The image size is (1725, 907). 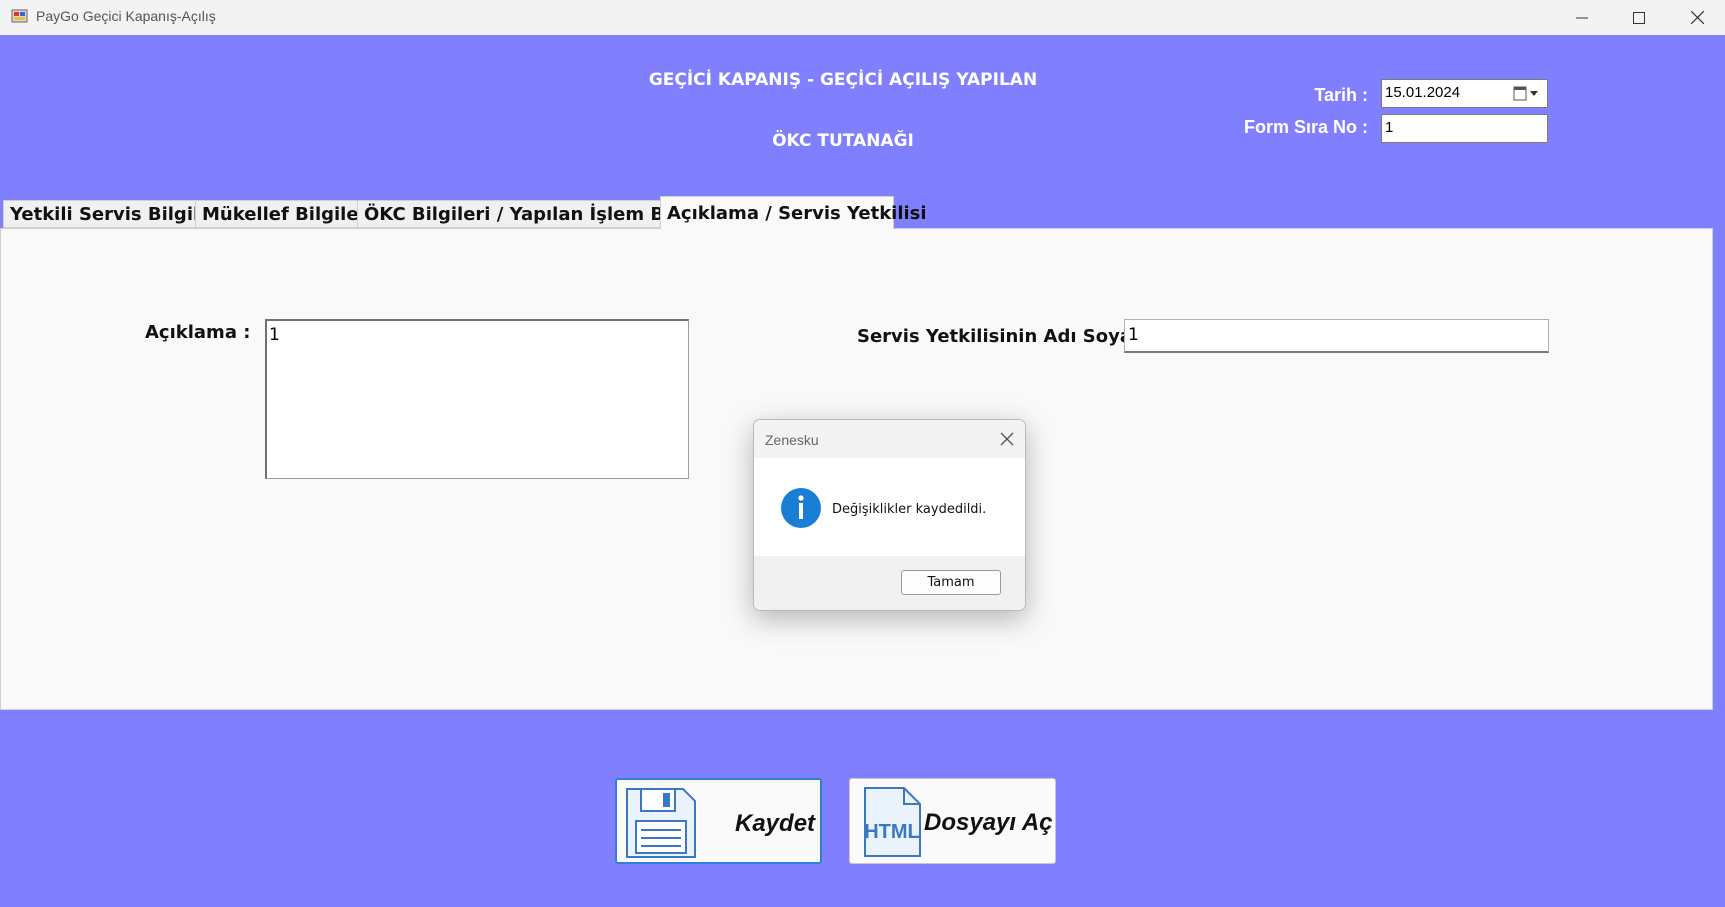 I want to click on tab-aciklama: Açıklama / Servis Yetkilisi, so click(x=793, y=212).